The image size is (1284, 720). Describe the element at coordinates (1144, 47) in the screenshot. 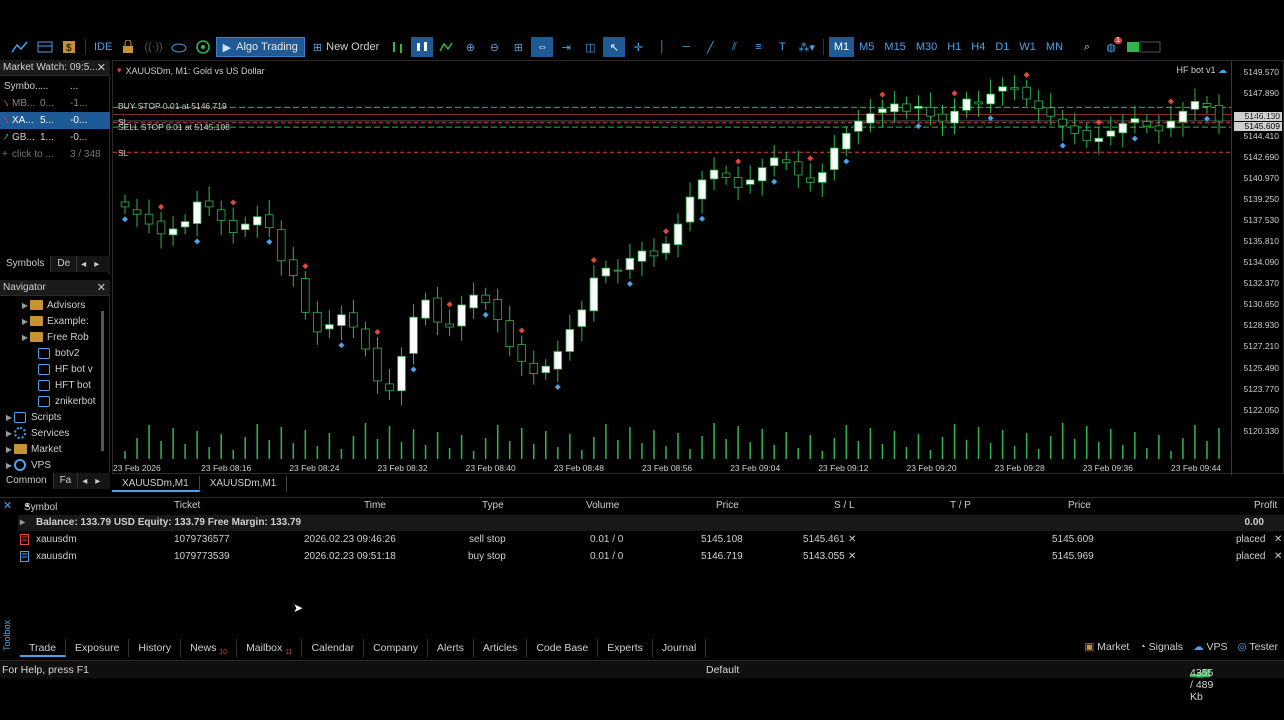

I see `connection-icon` at that location.